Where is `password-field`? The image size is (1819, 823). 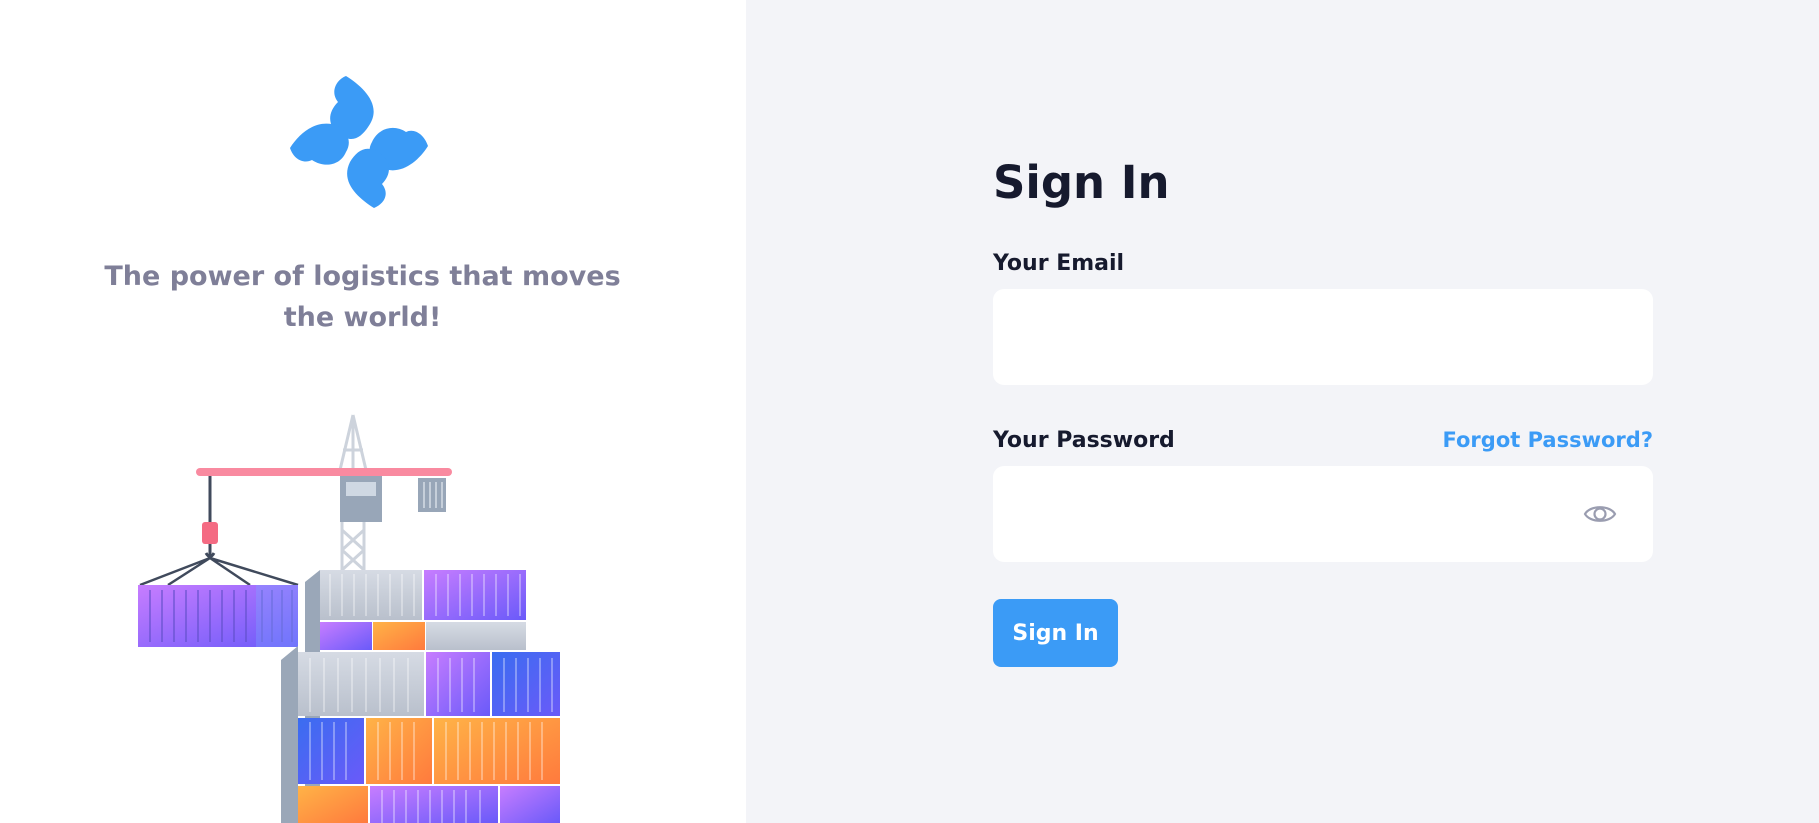
password-field is located at coordinates (1323, 514).